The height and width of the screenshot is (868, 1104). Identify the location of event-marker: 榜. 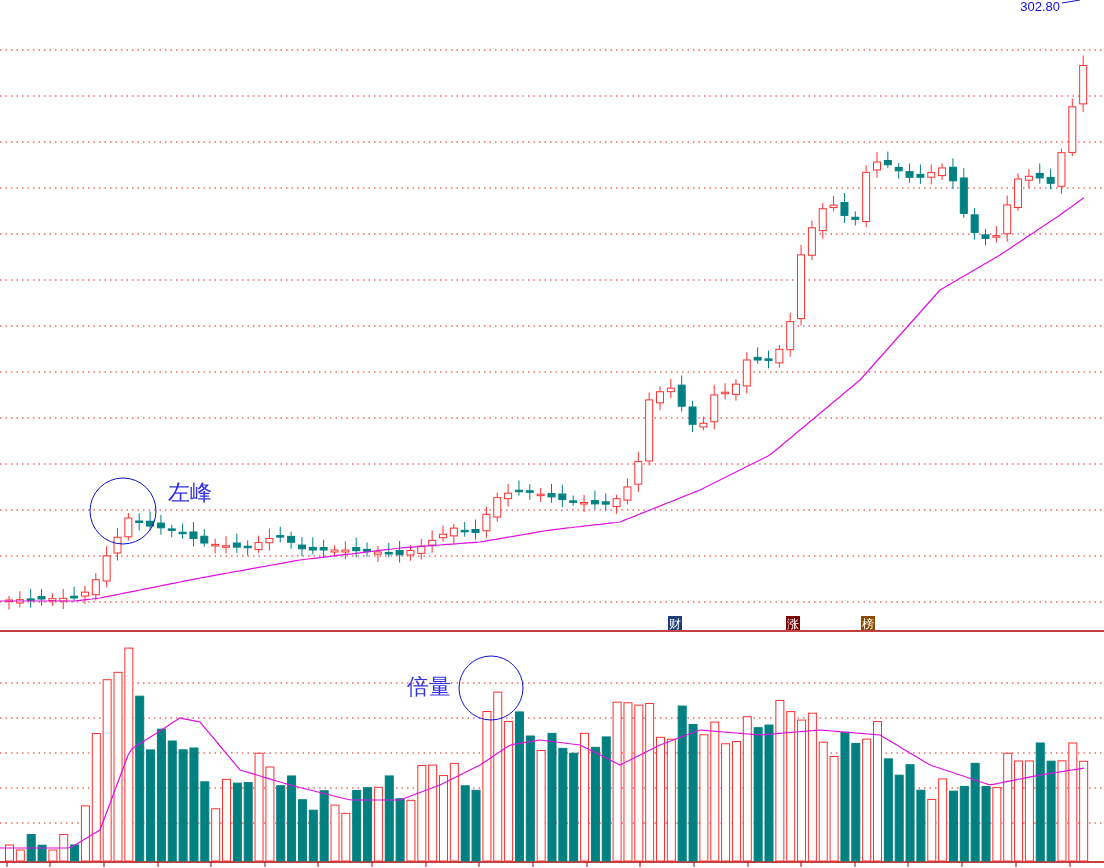
(868, 623).